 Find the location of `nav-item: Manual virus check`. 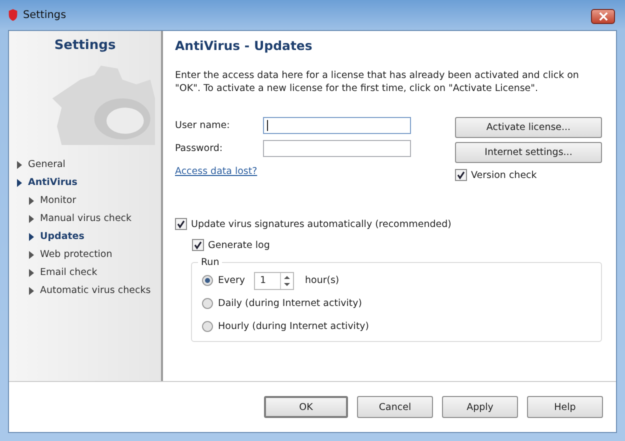

nav-item: Manual virus check is located at coordinates (80, 219).